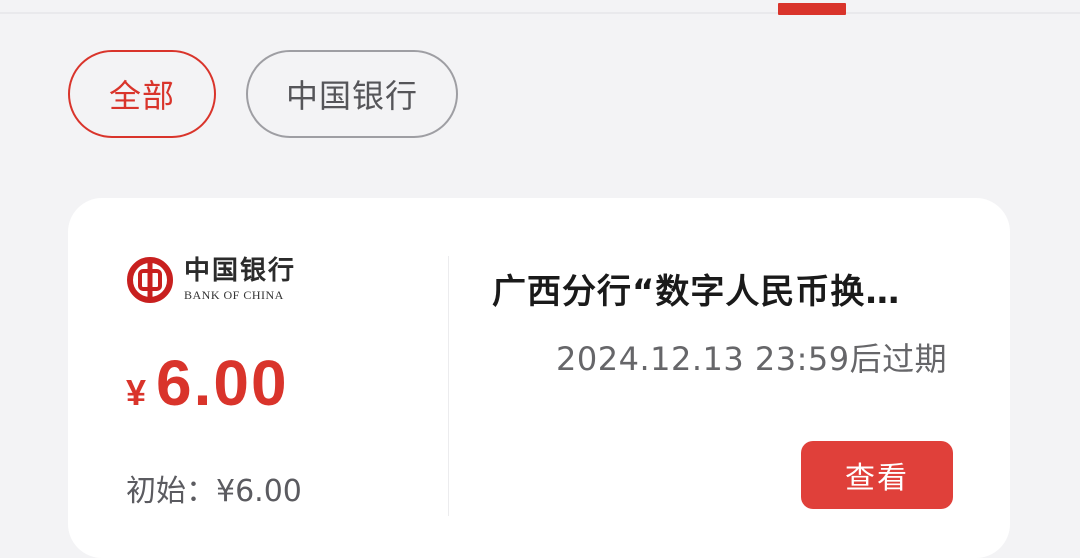 Image resolution: width=1080 pixels, height=558 pixels. I want to click on initial-amount-text: 初始：¥6.00, so click(214, 491).